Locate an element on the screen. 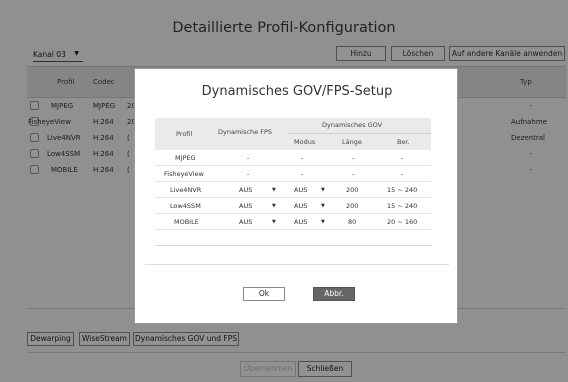  header-dynamic-gov: Dynamisches GOV is located at coordinates (352, 125).